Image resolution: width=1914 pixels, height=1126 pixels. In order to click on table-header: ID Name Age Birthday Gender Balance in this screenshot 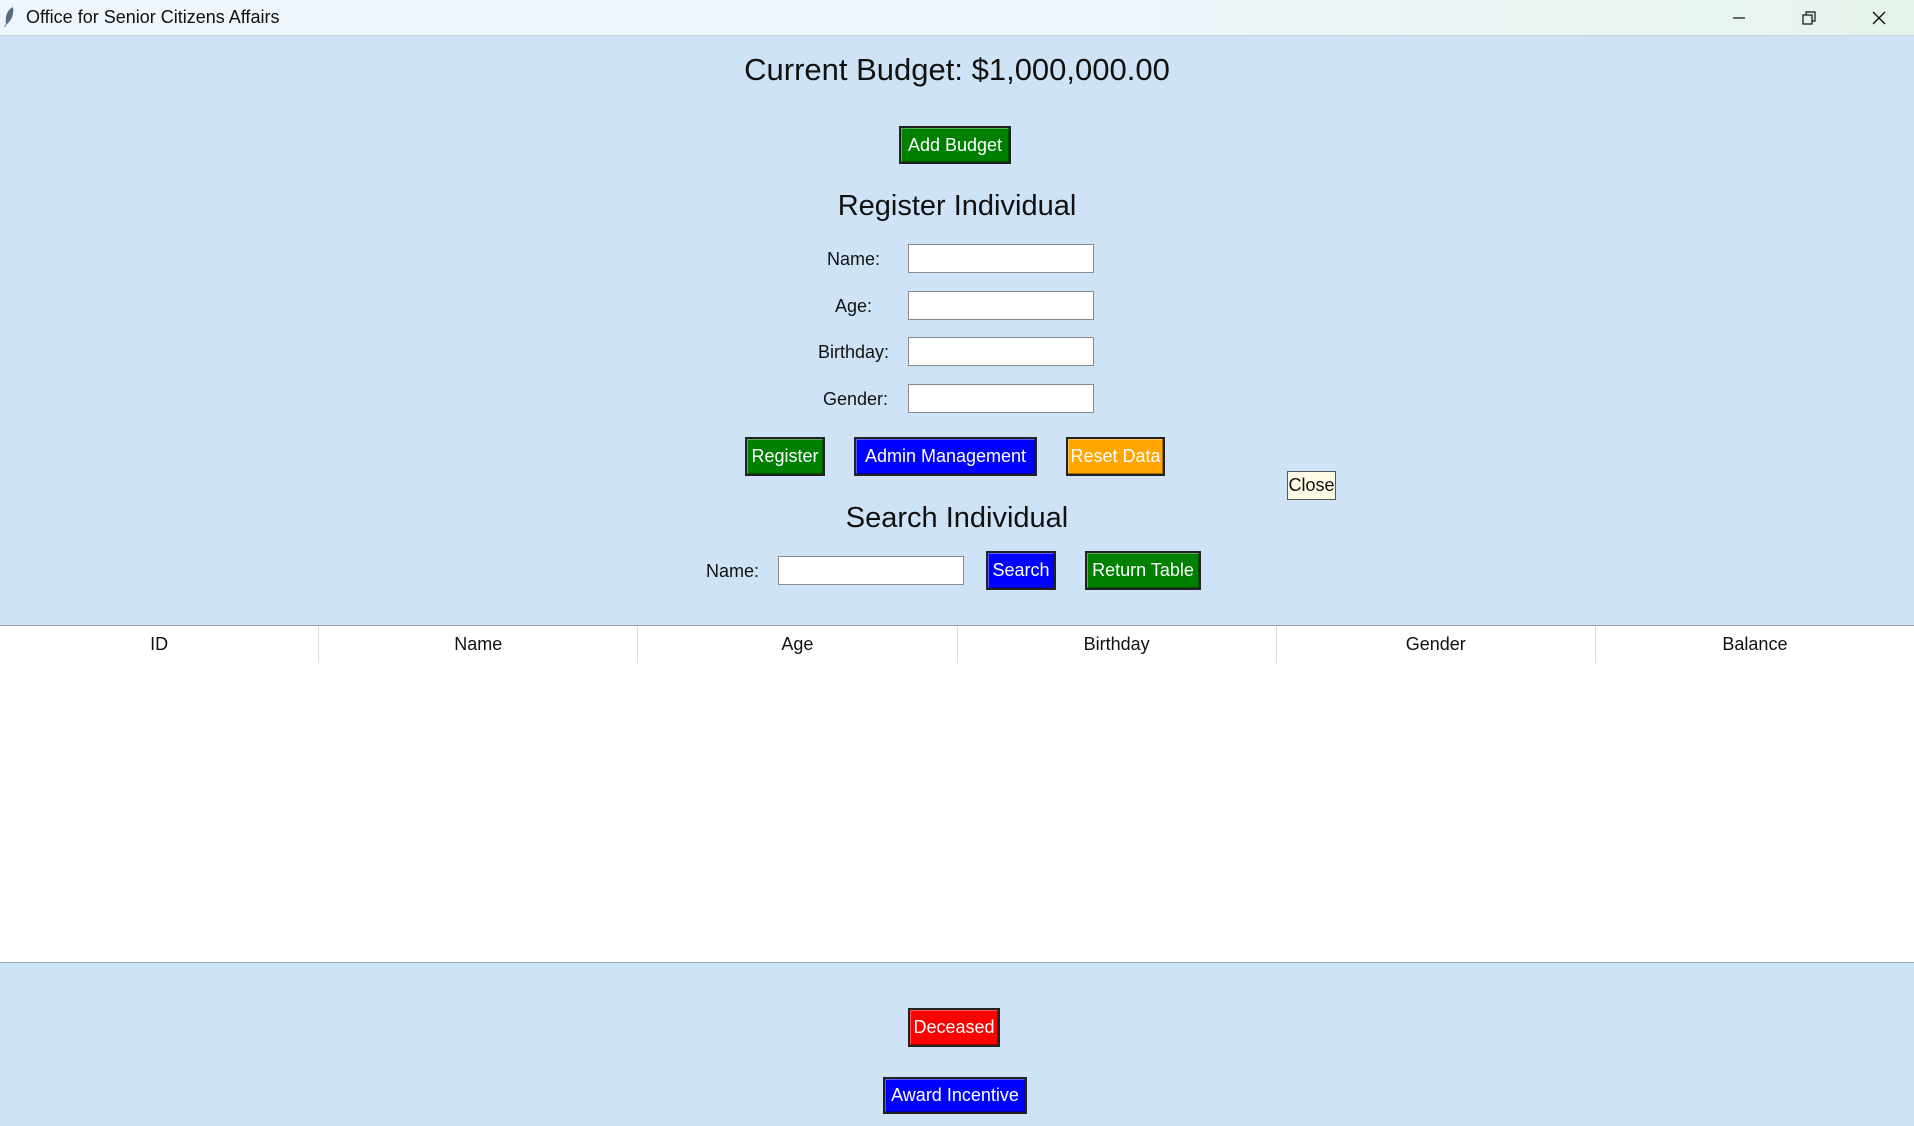, I will do `click(957, 644)`.